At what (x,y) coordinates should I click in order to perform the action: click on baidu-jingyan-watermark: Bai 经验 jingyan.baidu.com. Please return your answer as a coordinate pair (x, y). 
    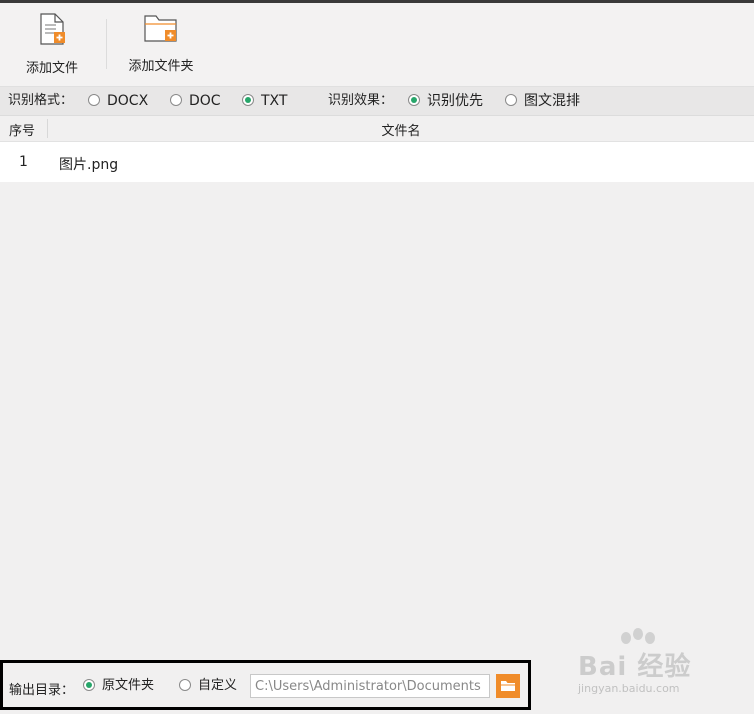
    Looking at the image, I should click on (653, 663).